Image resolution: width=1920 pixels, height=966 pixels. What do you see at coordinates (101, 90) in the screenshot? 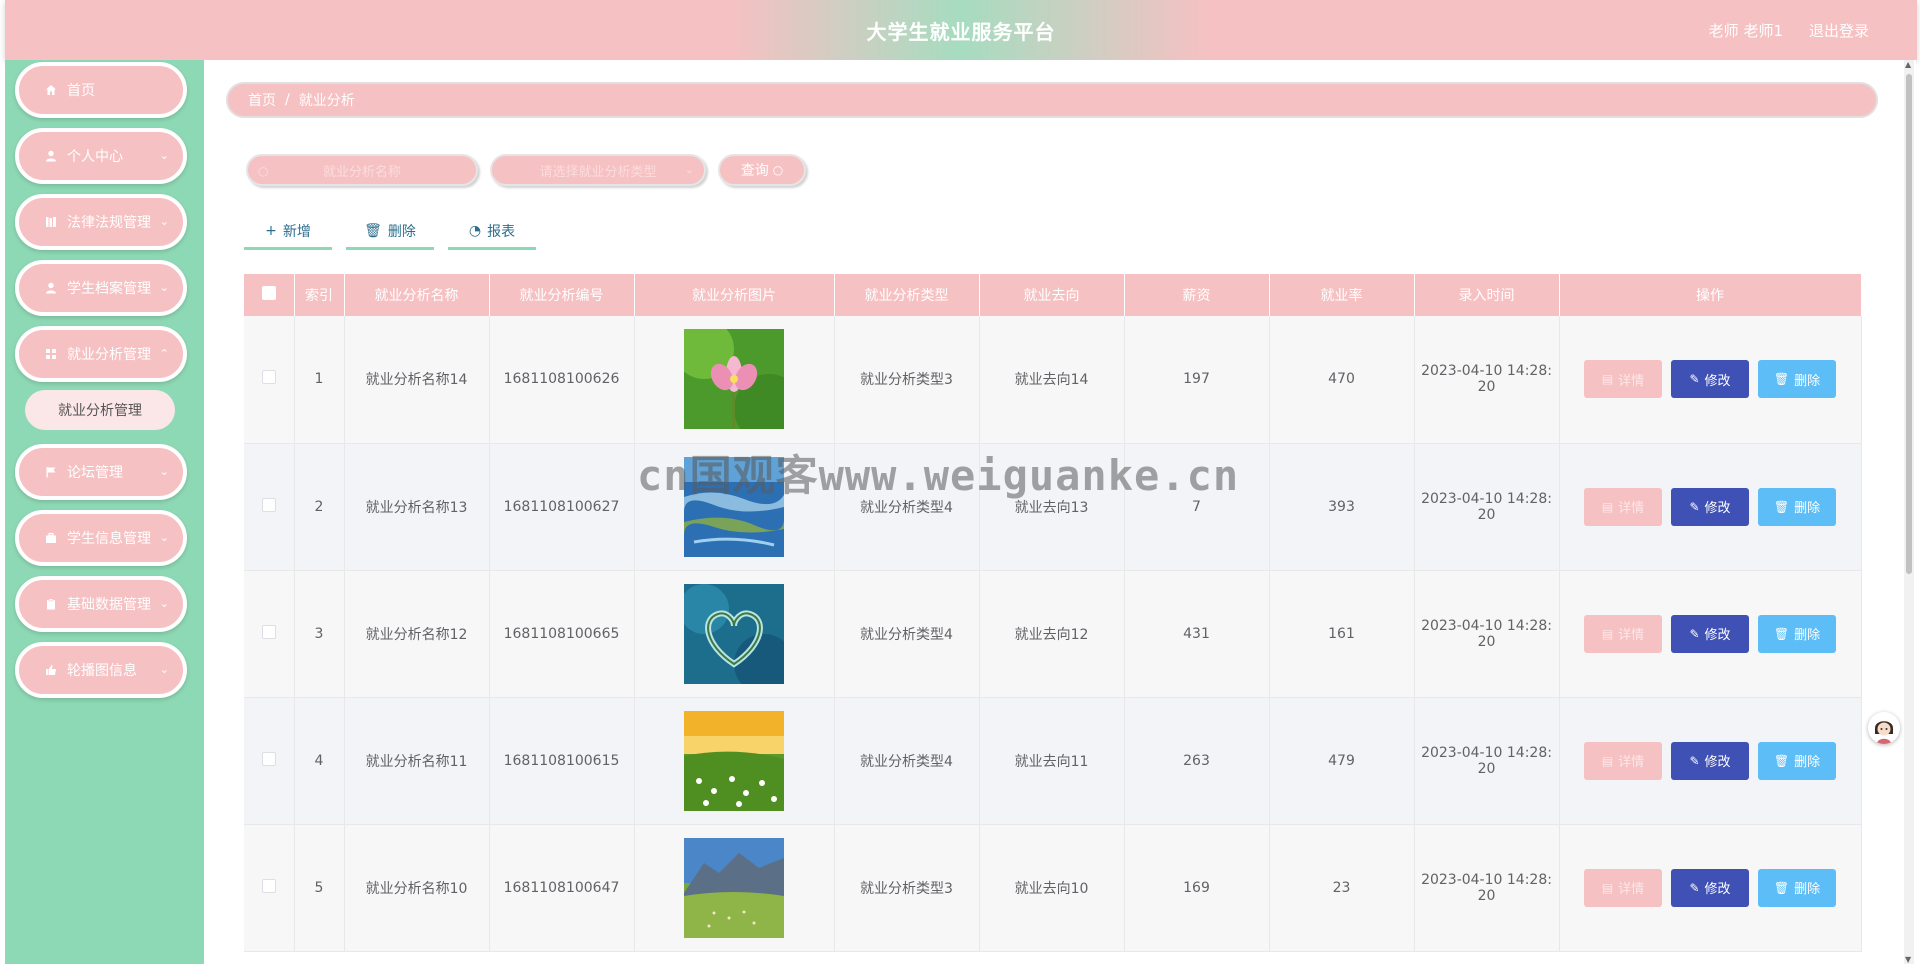
I see `sidebar-item-home: 首页` at bounding box center [101, 90].